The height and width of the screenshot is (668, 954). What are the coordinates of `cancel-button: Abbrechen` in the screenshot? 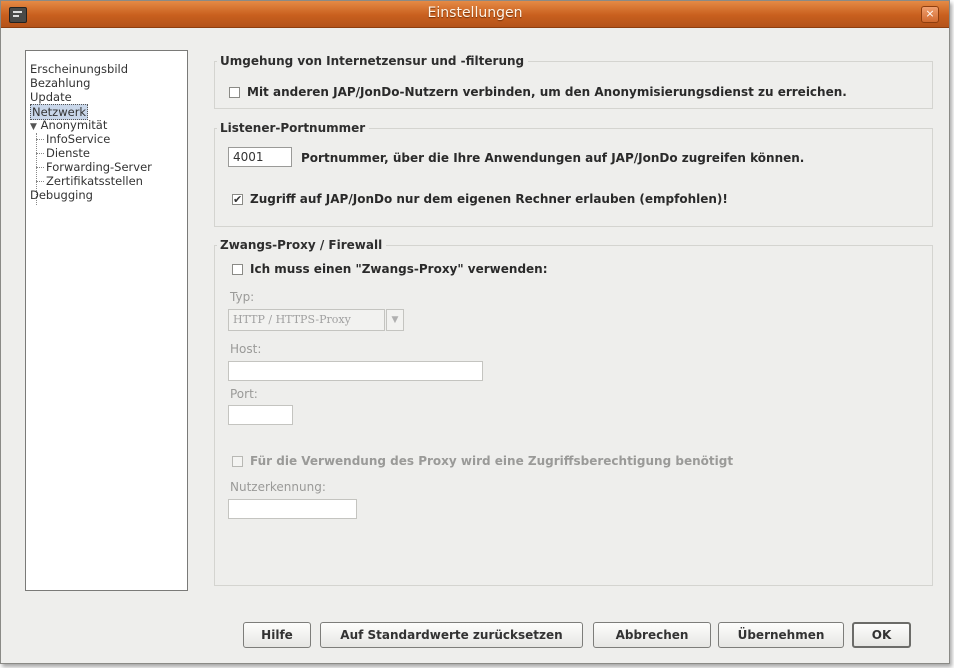 It's located at (652, 635).